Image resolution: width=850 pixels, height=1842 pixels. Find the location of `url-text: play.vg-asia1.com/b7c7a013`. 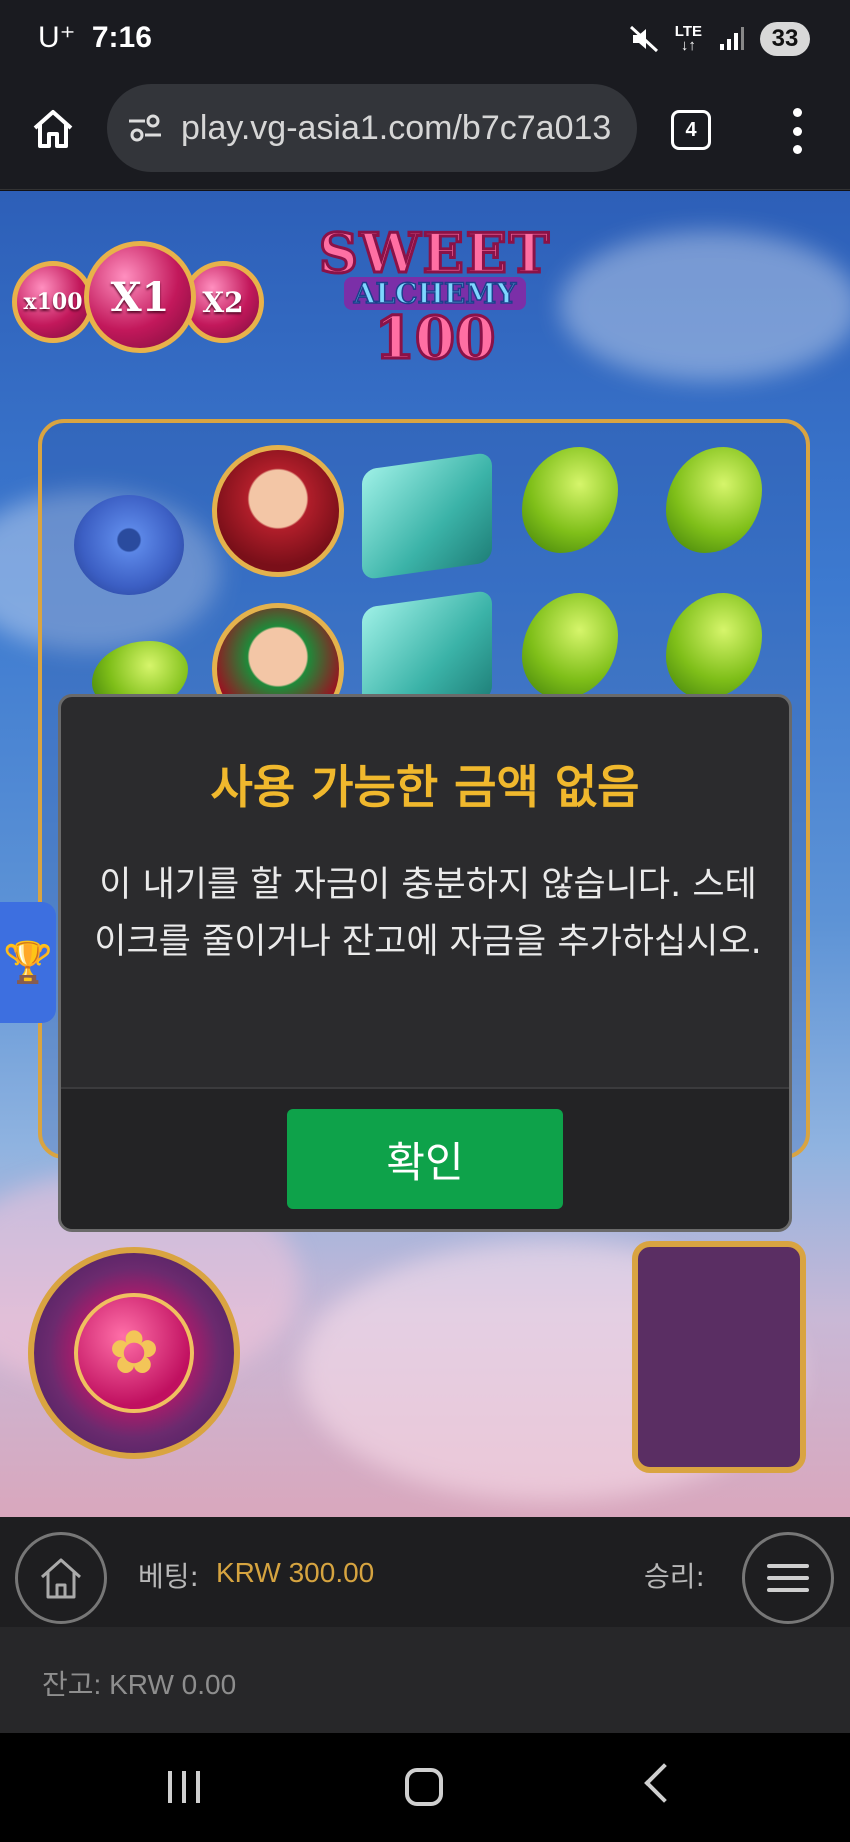

url-text: play.vg-asia1.com/b7c7a013 is located at coordinates (396, 127).